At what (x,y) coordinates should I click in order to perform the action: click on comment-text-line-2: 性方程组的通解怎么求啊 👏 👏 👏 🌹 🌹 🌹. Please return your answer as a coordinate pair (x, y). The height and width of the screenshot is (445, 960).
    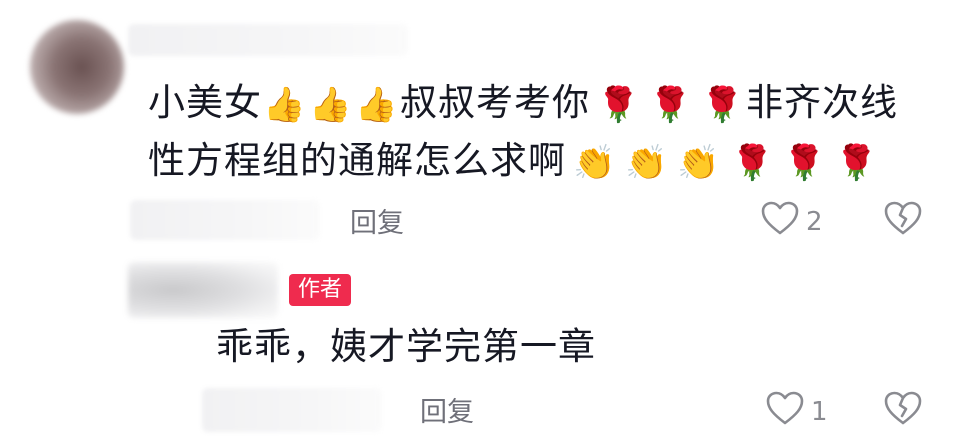
    Looking at the image, I should click on (514, 161).